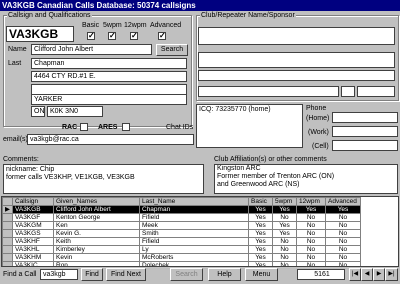 The width and height of the screenshot is (400, 284). Describe the element at coordinates (181, 257) in the screenshot. I see `table-row: VA3KHM Kevin McRoberts Yes No No No` at that location.